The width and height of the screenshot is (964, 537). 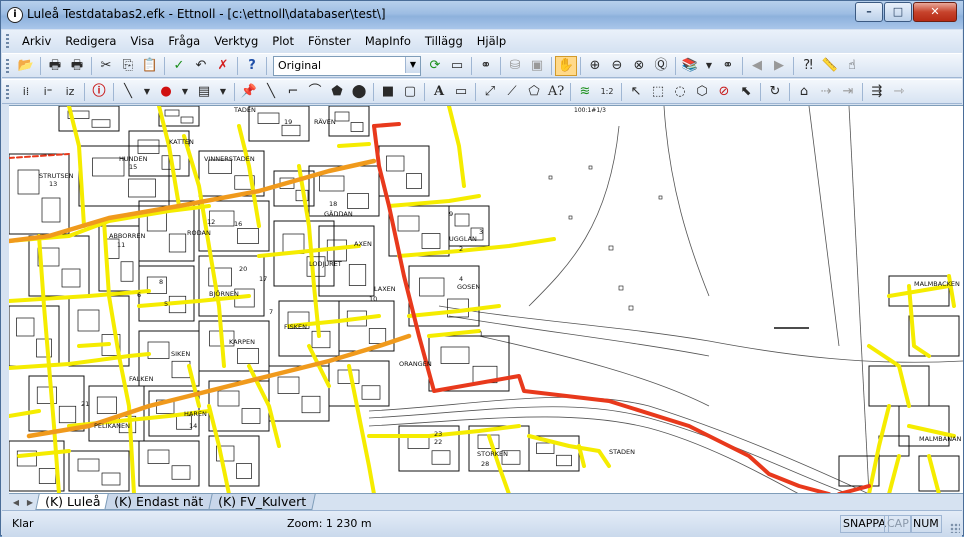 What do you see at coordinates (128, 92) in the screenshot?
I see `line-style-icon: ╲` at bounding box center [128, 92].